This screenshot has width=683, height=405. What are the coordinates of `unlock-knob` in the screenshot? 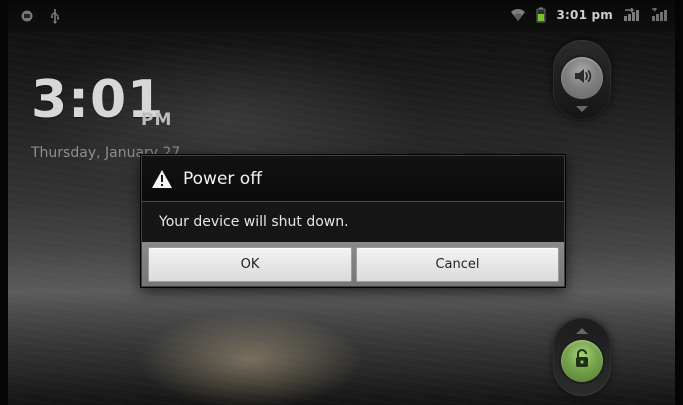 It's located at (582, 361).